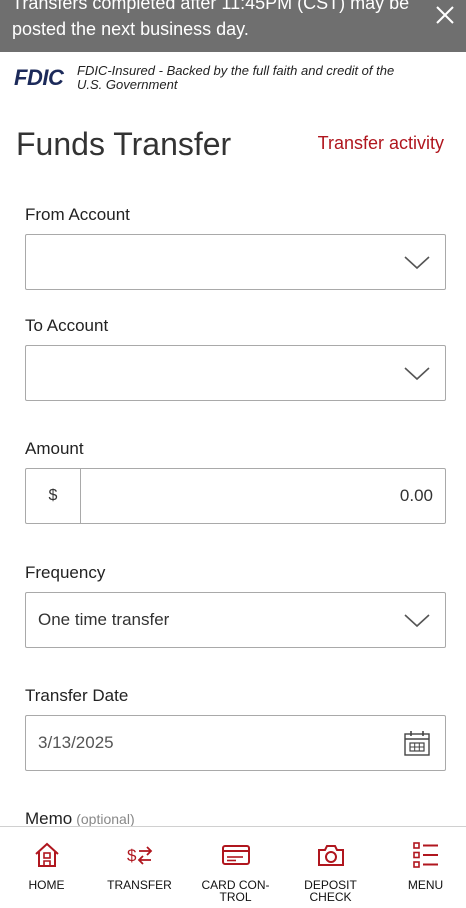 This screenshot has height=908, width=466. I want to click on nav-home: HOME, so click(46, 867).